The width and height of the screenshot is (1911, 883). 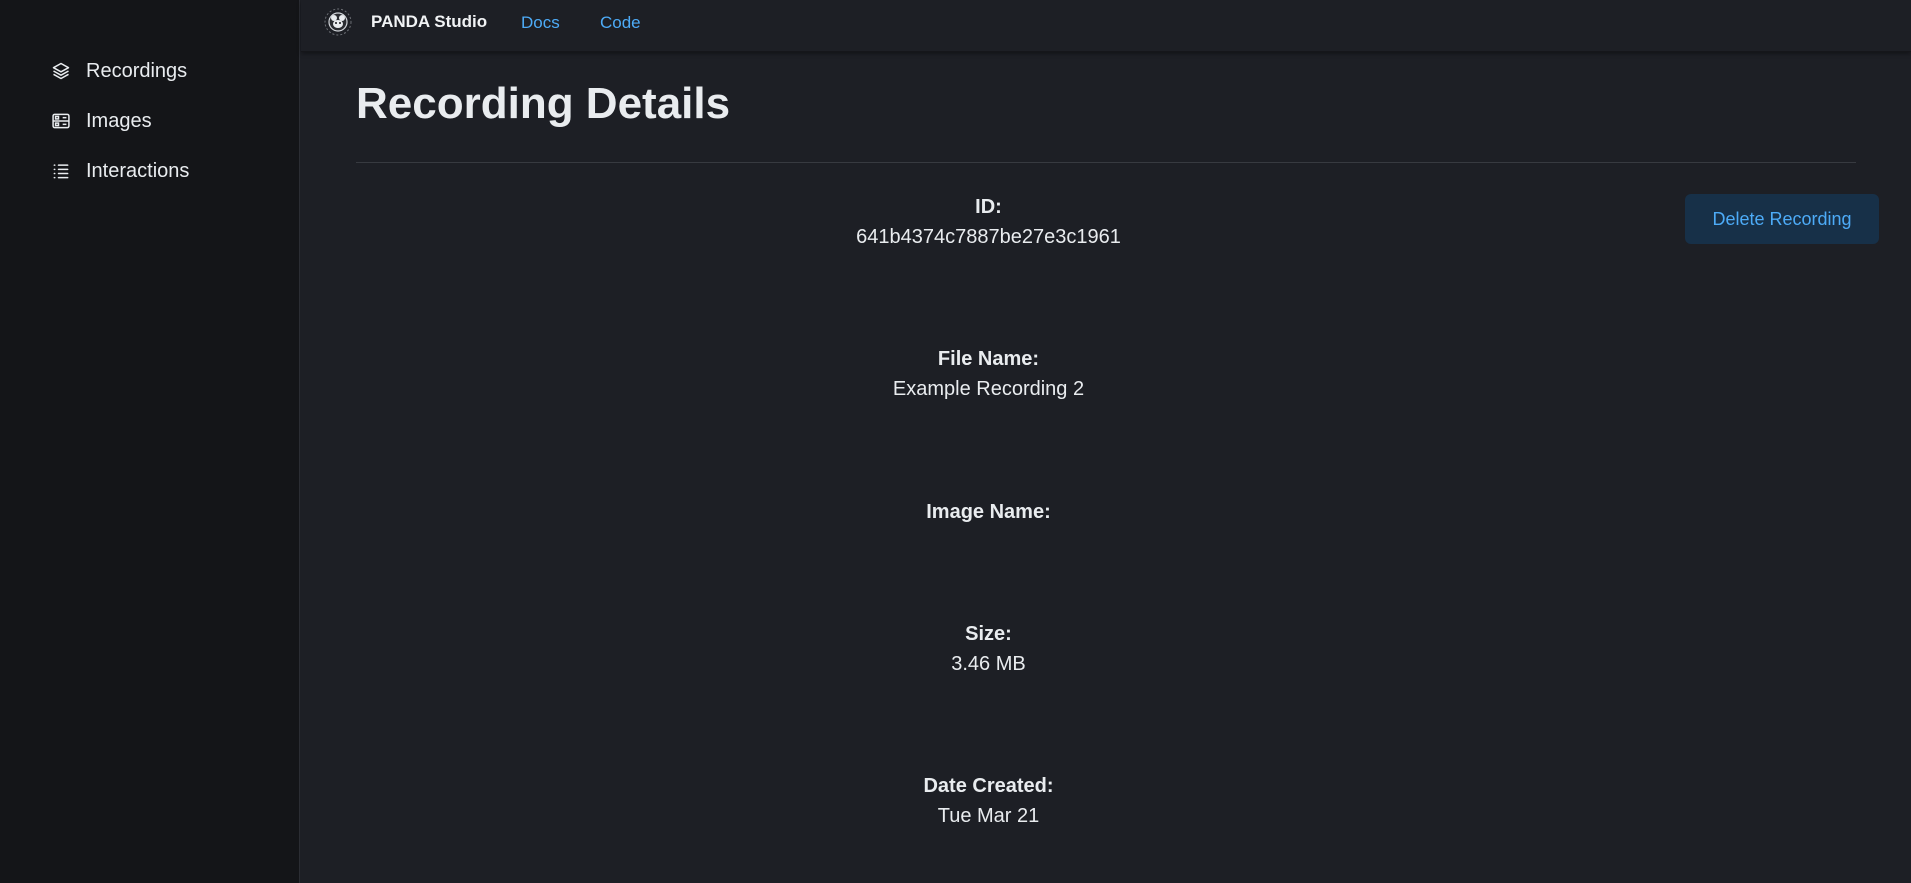 I want to click on detail-field-id: ID: 641b4374c7887be27e3c1961, so click(x=988, y=223).